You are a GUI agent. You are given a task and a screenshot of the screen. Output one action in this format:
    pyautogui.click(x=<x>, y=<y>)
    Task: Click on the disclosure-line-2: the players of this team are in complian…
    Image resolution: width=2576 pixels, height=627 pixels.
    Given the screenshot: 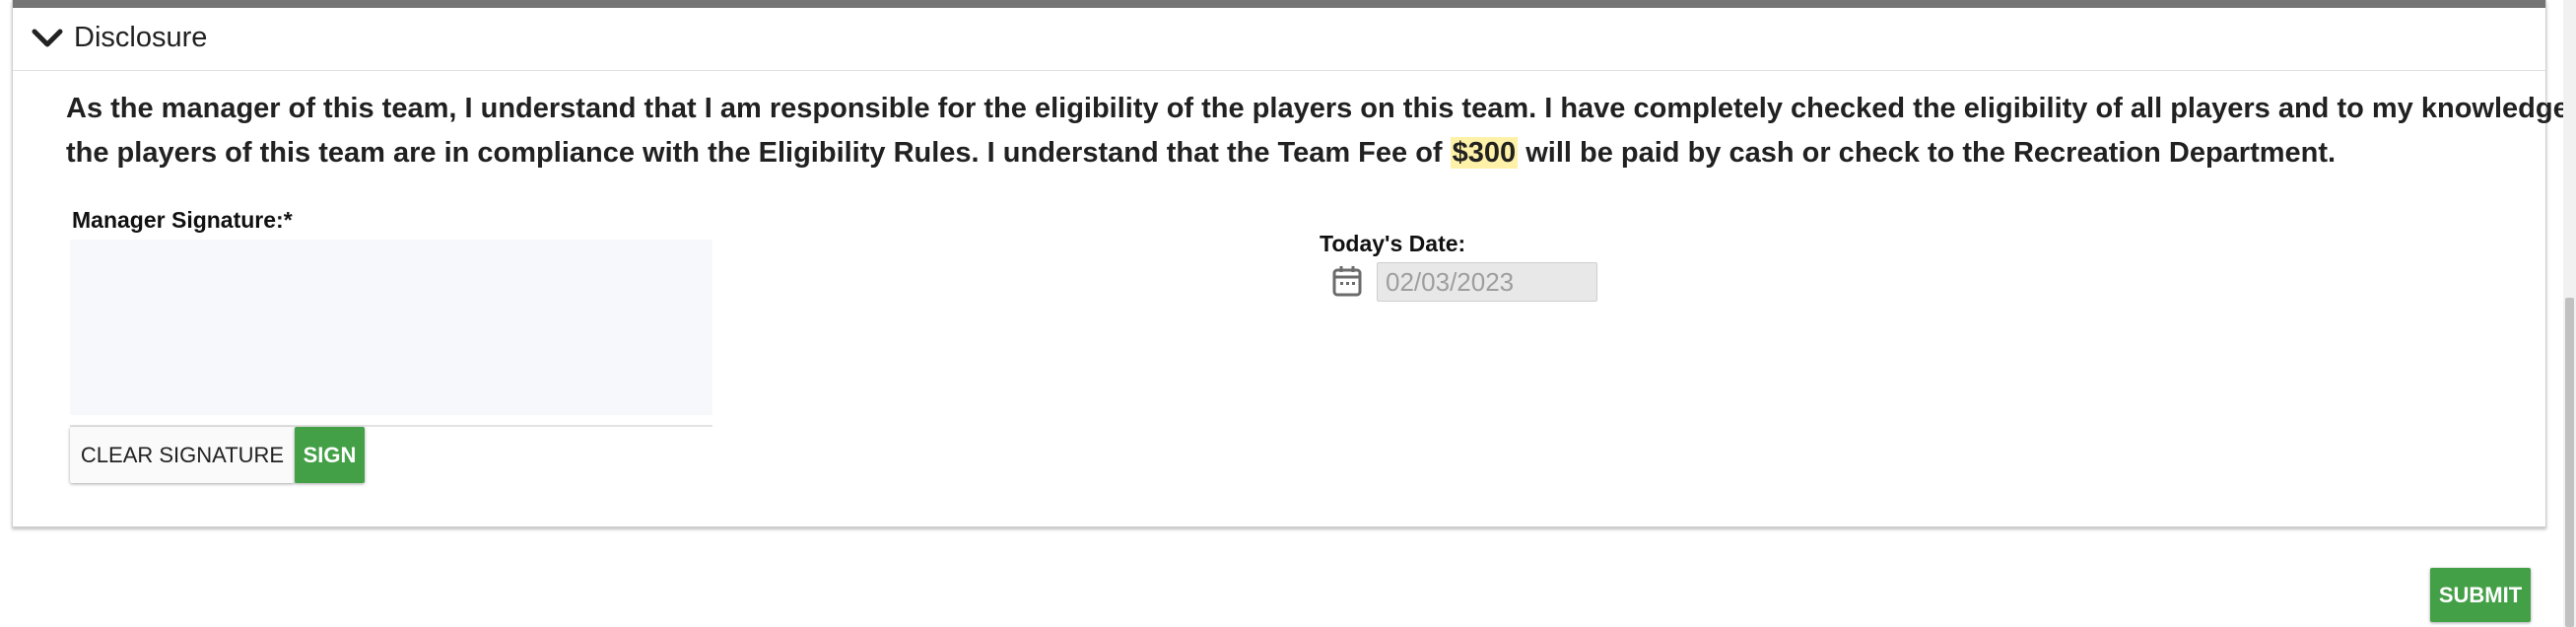 What is the action you would take?
    pyautogui.click(x=1298, y=153)
    